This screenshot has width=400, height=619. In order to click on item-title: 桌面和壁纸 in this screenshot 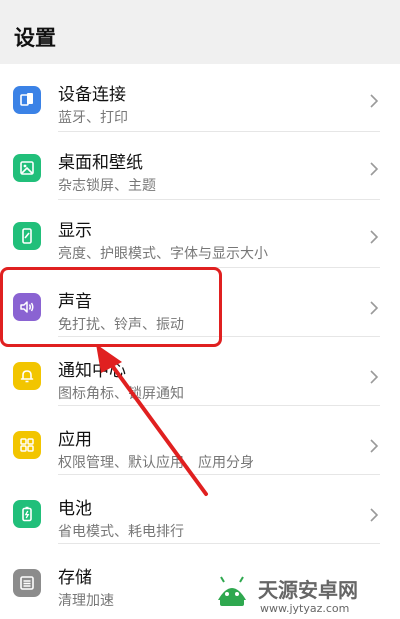, I will do `click(100, 163)`.